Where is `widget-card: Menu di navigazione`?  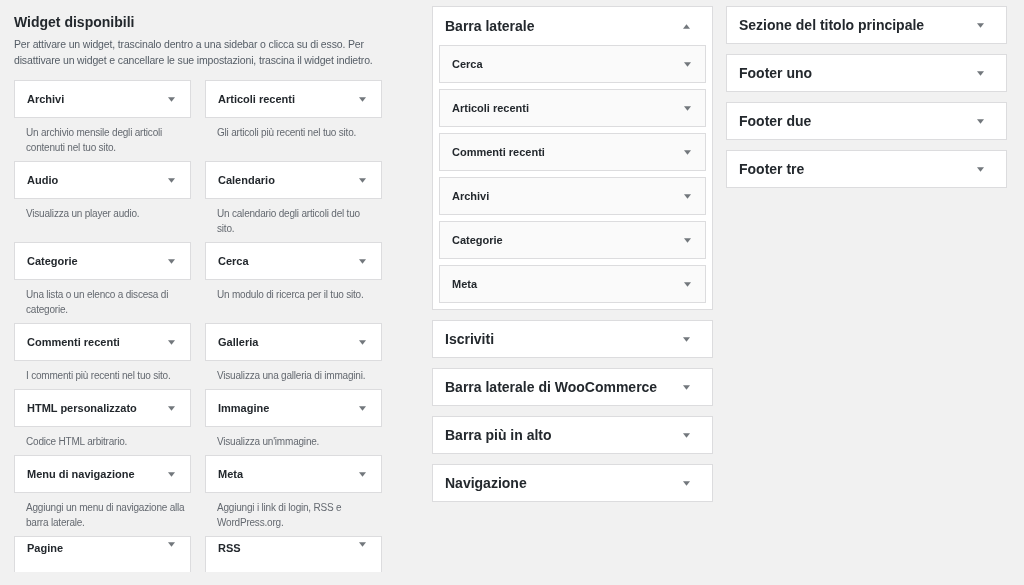
widget-card: Menu di navigazione is located at coordinates (102, 474).